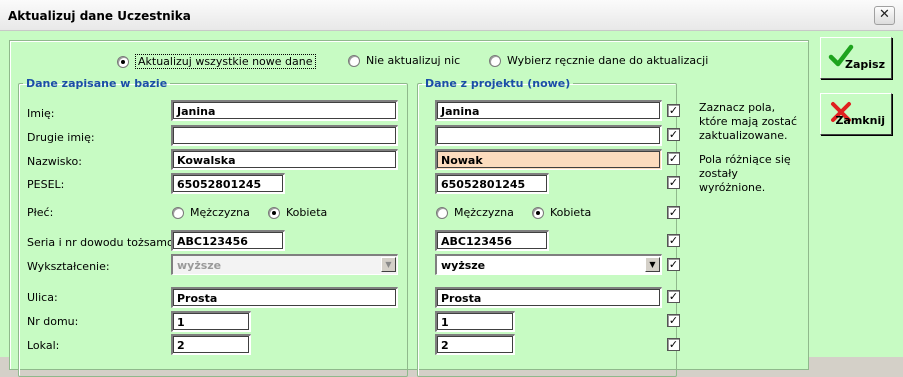  Describe the element at coordinates (61, 137) in the screenshot. I see `second-name-label: Drugie imię:` at that location.